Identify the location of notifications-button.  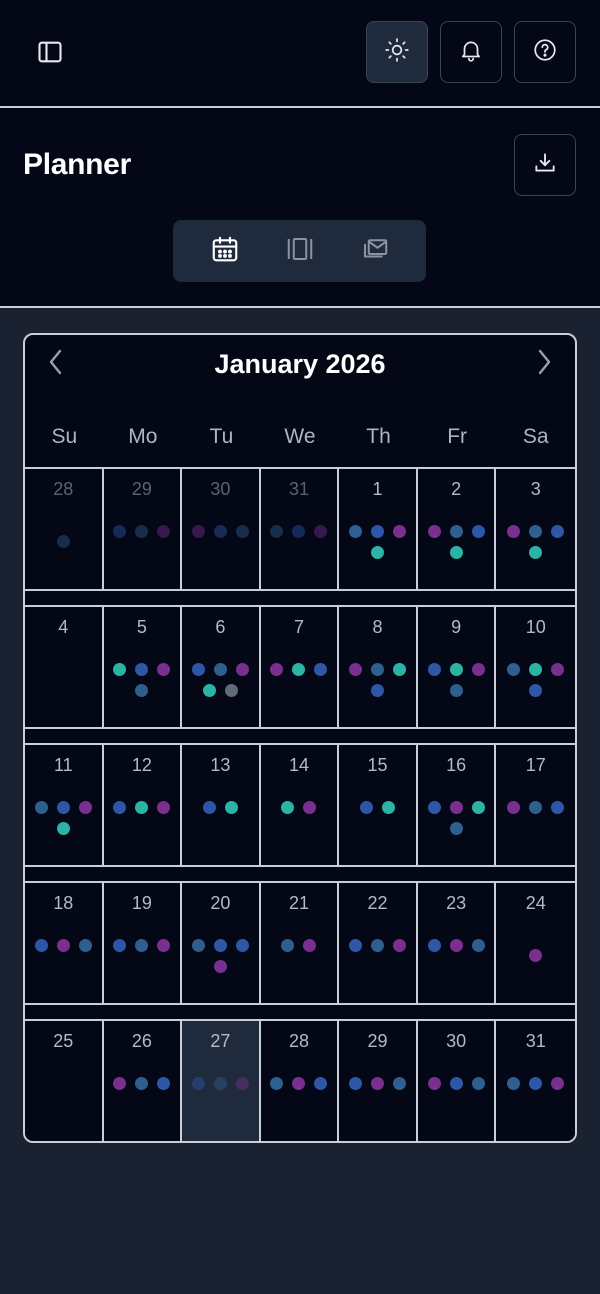
(471, 52).